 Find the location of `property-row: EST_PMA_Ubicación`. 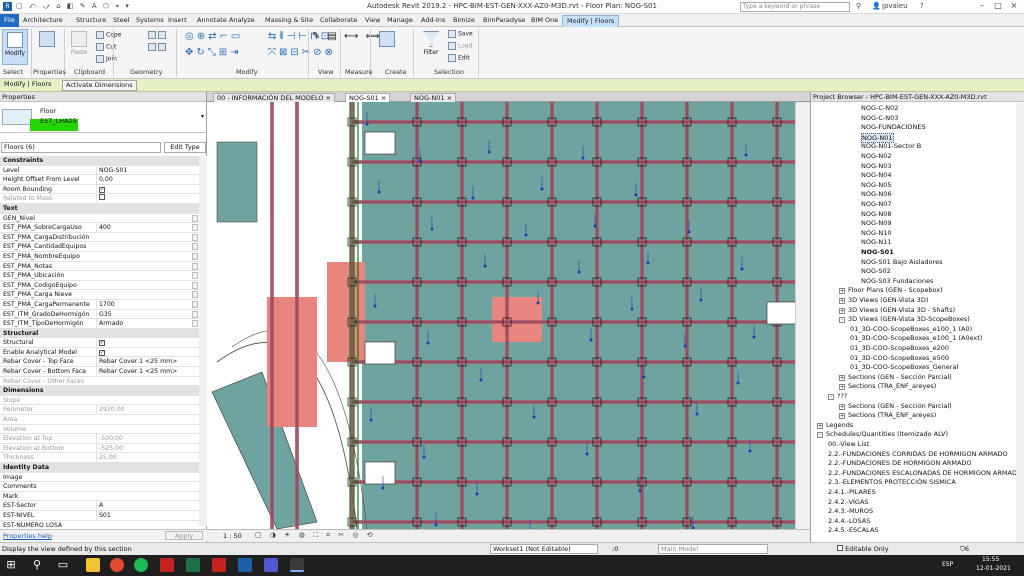

property-row: EST_PMA_Ubicación is located at coordinates (99, 276).